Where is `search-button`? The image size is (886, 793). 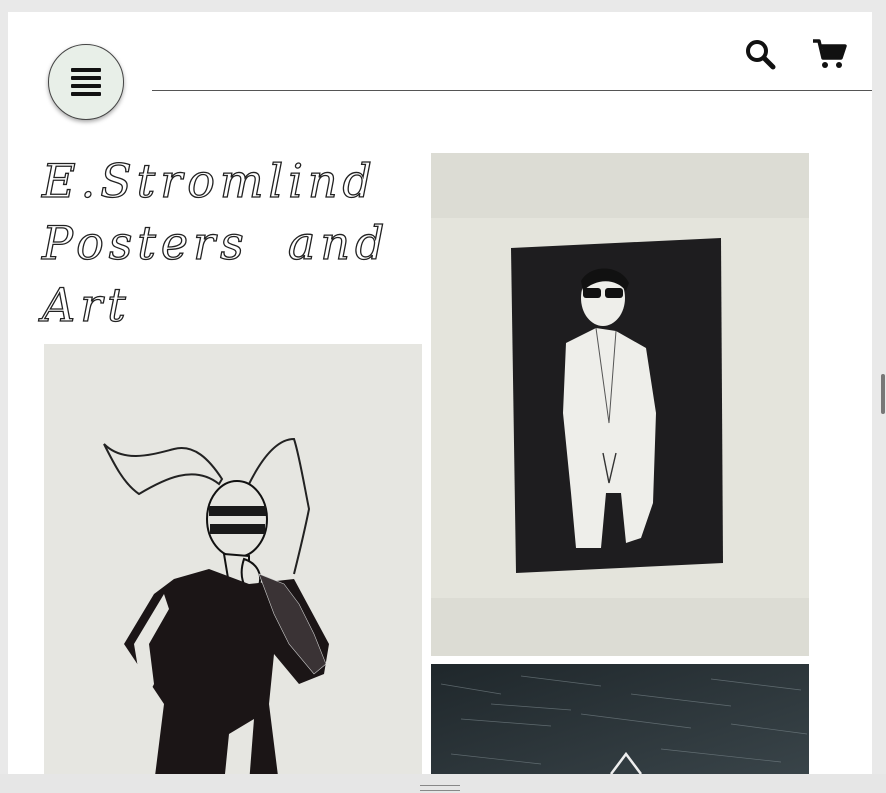
search-button is located at coordinates (760, 54).